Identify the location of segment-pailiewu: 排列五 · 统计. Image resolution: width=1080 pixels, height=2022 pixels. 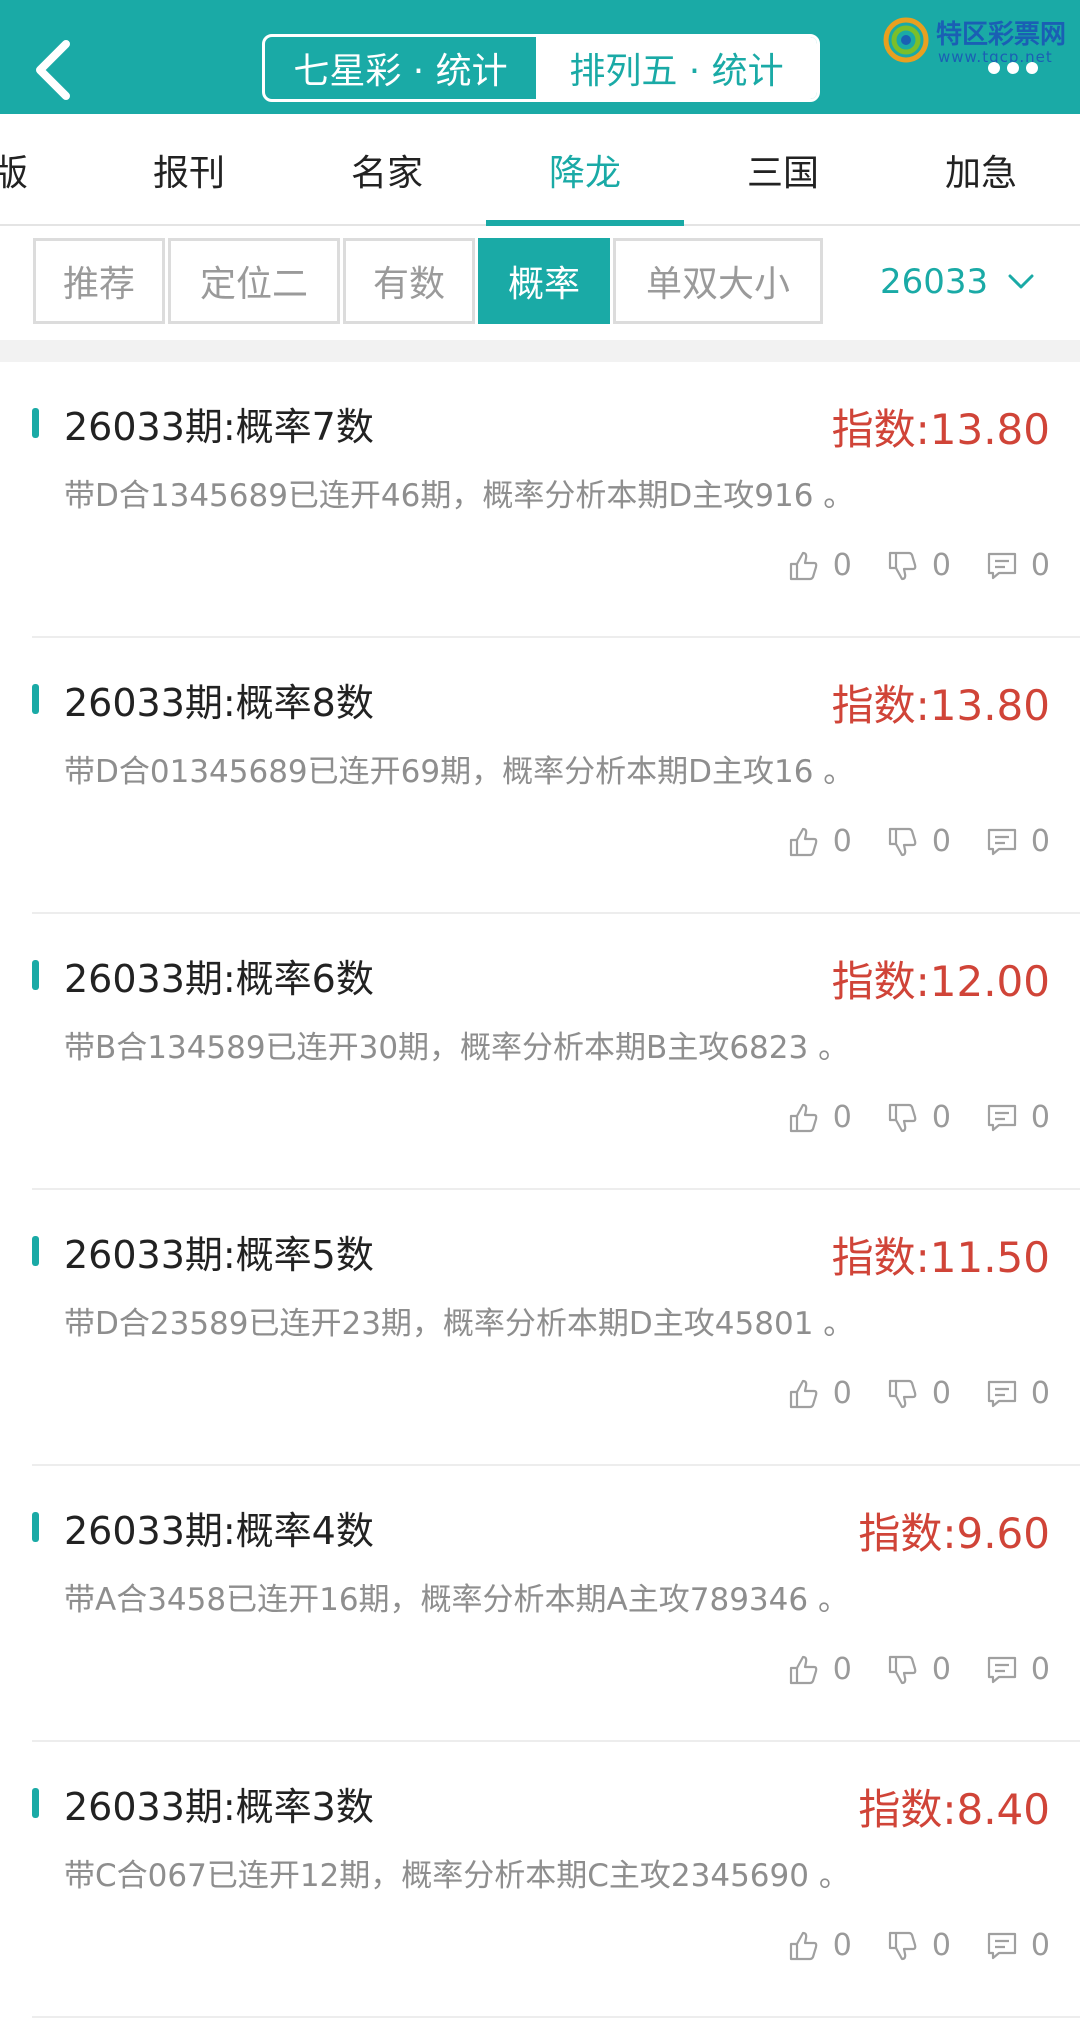
(676, 68).